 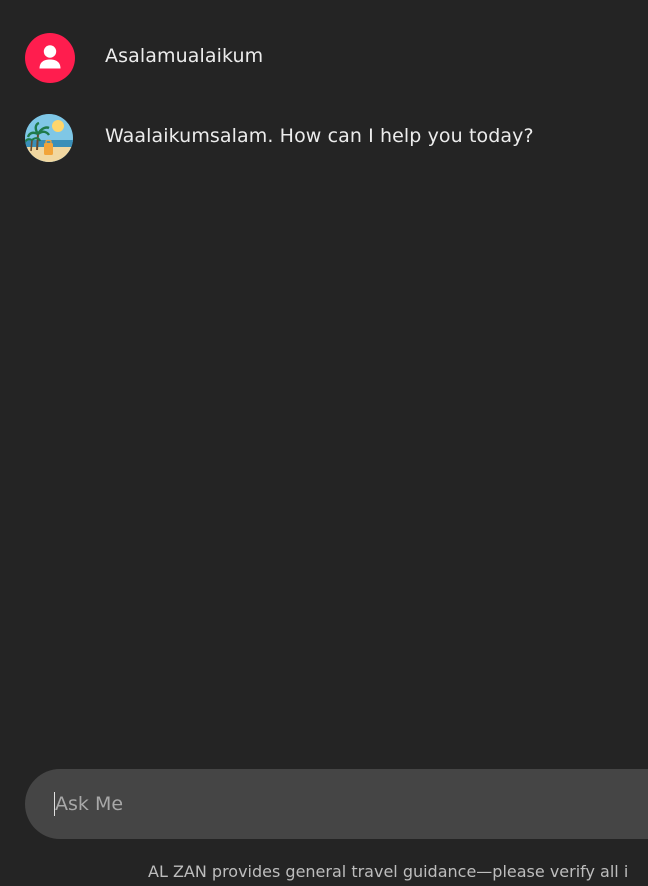 I want to click on assistant-avatar, so click(x=49, y=138).